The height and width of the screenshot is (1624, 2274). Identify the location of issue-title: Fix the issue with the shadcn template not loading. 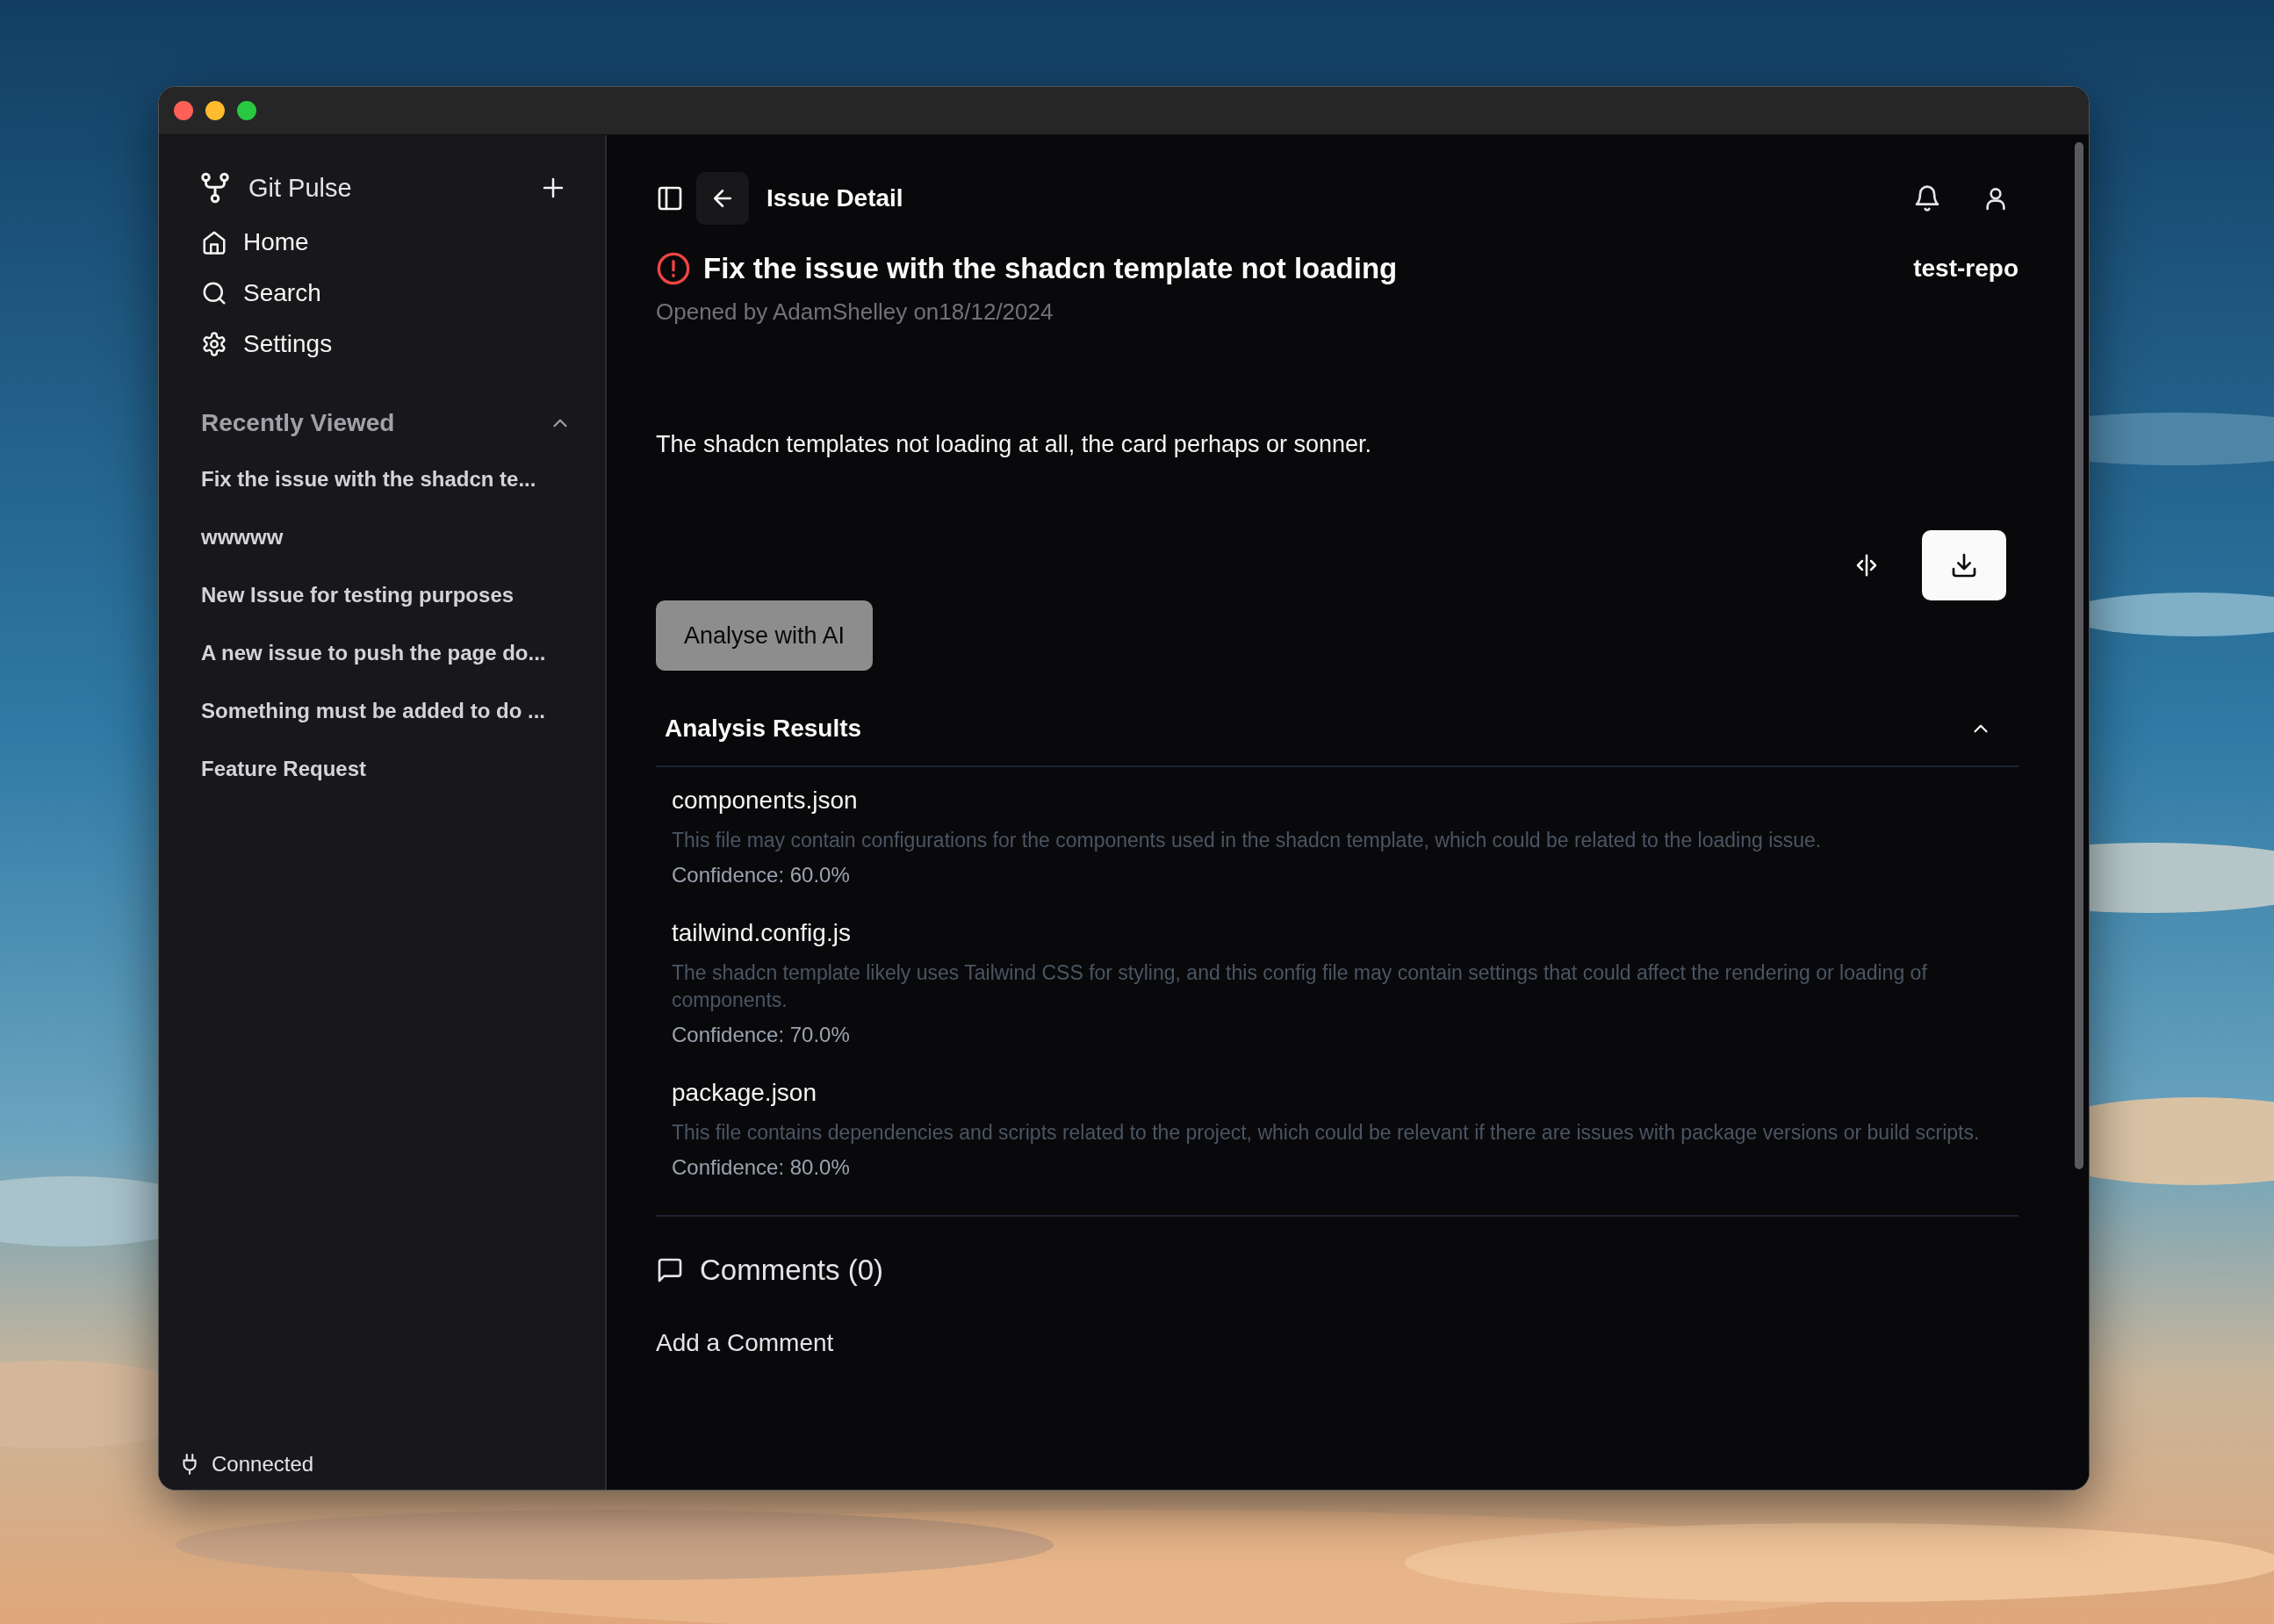
(1051, 268).